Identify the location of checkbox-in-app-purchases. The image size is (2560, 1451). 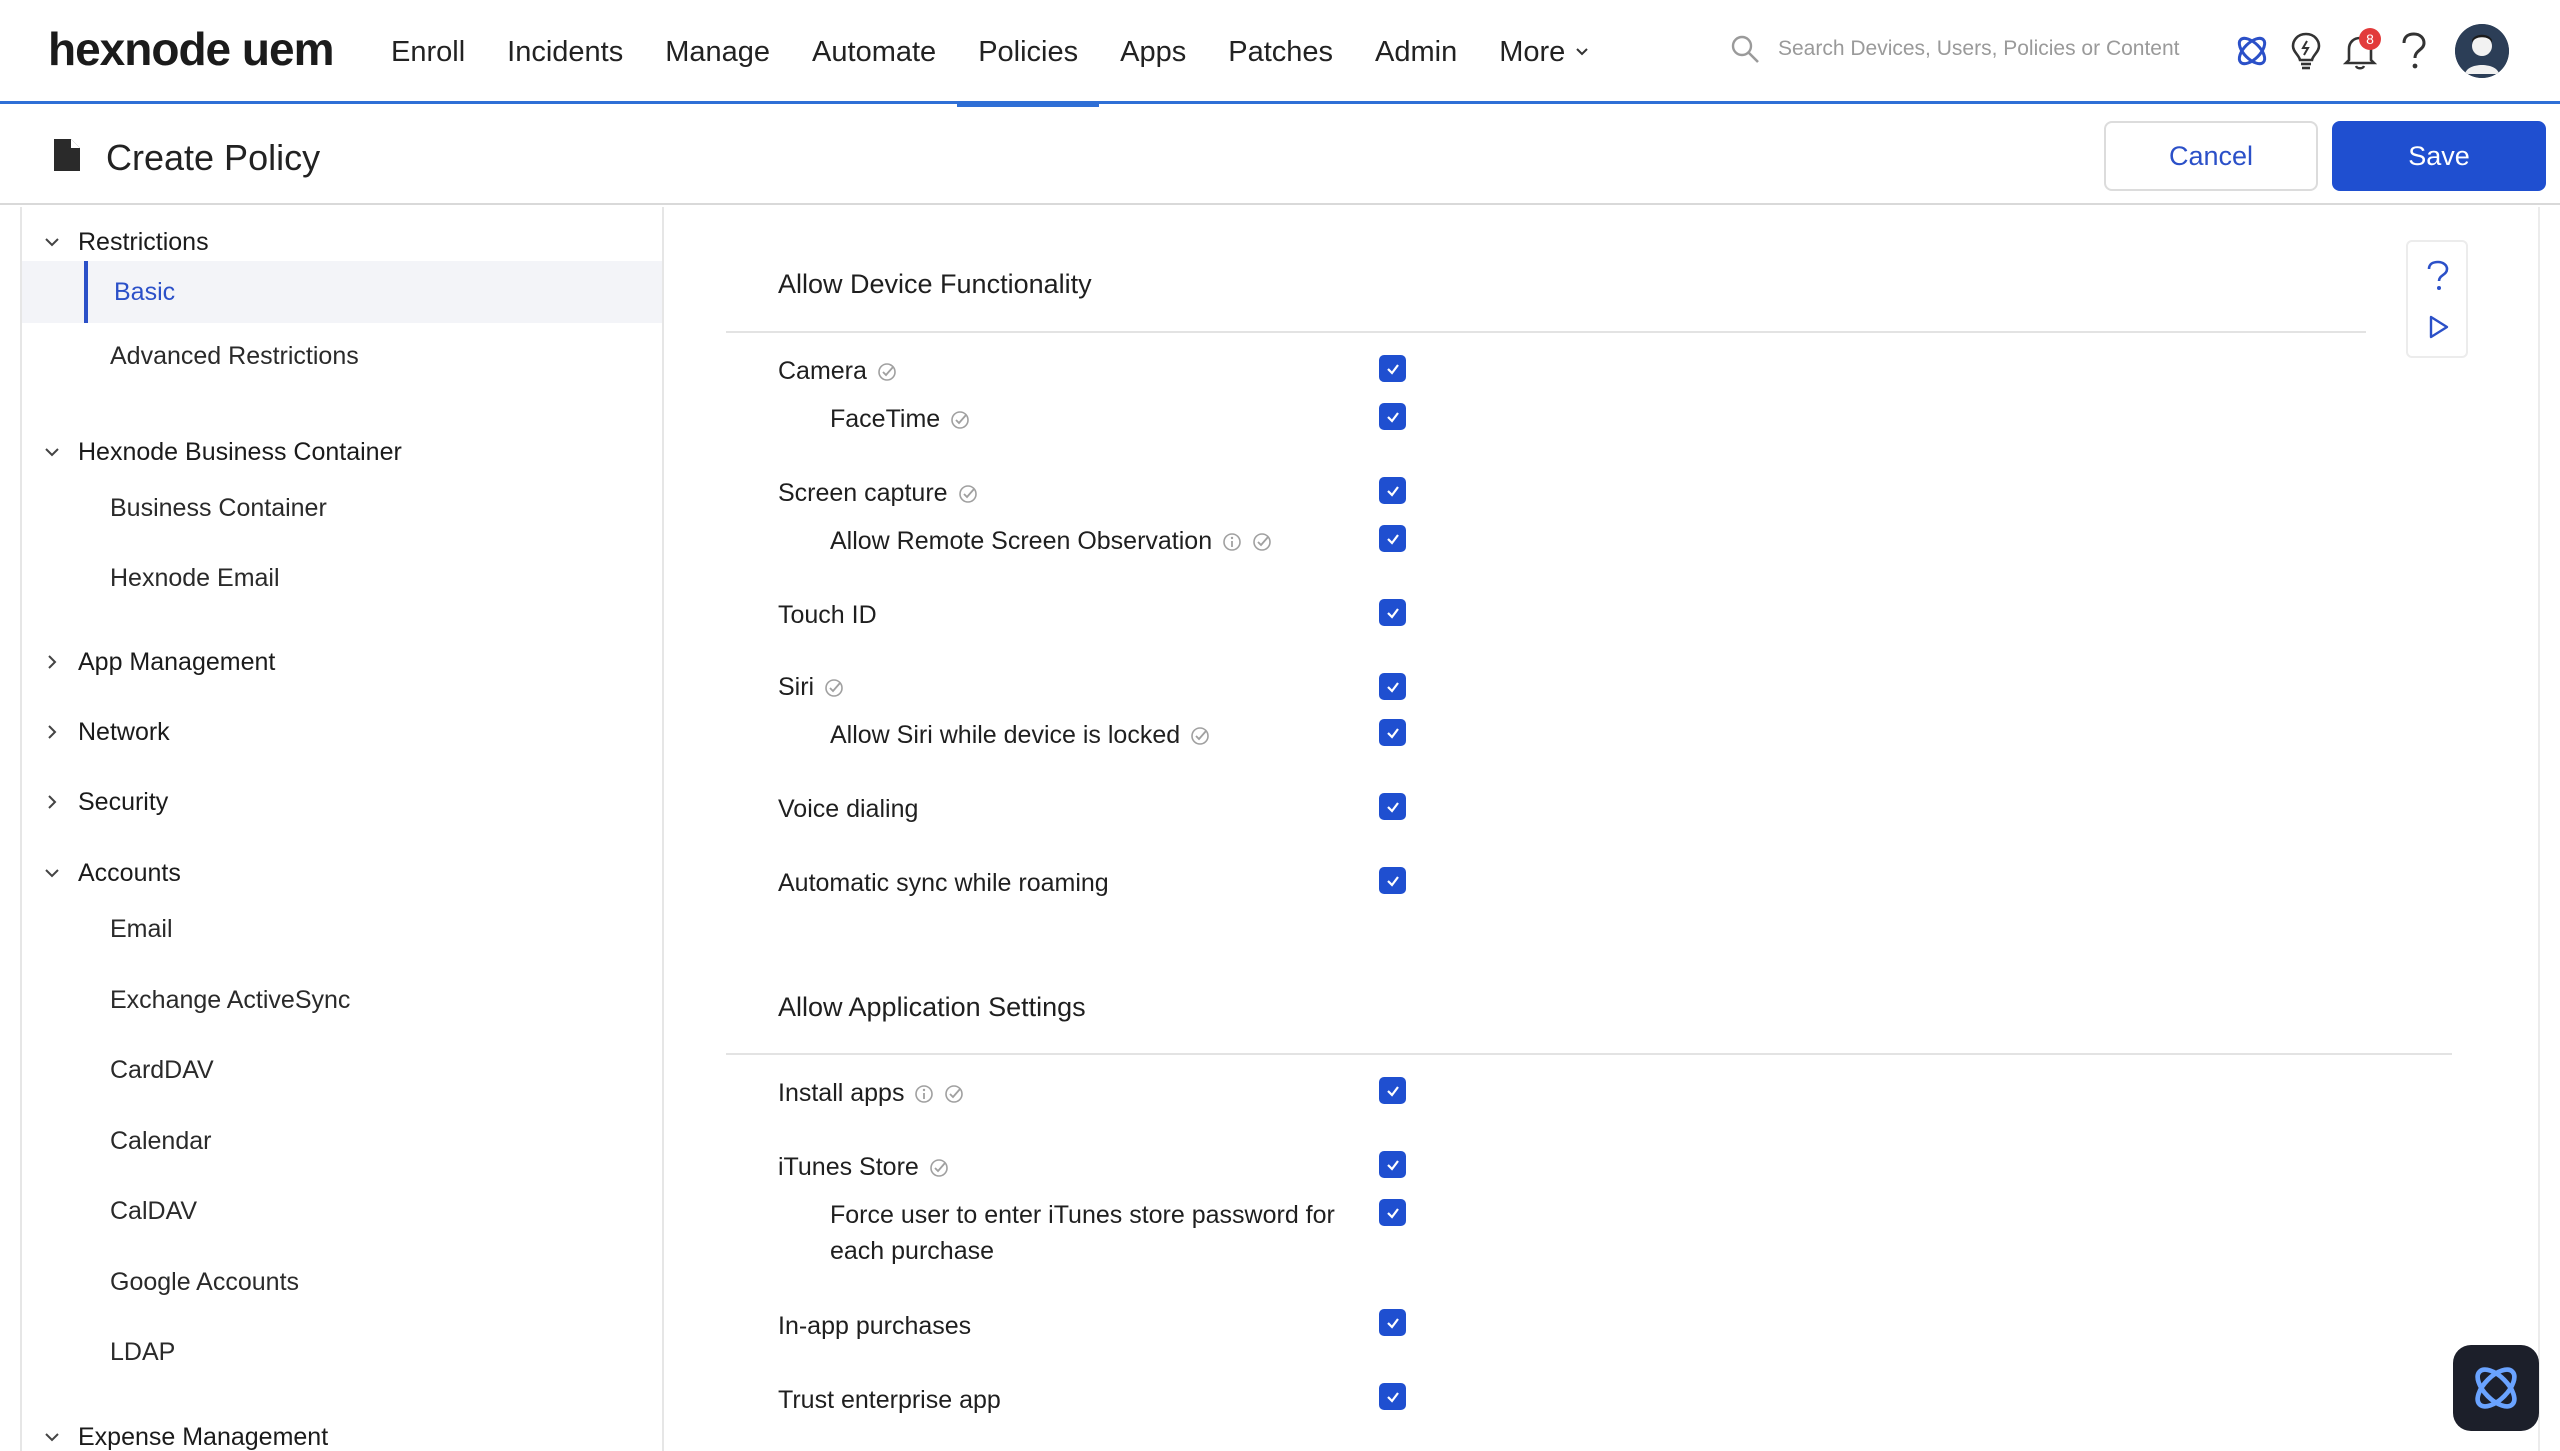
(1392, 1322).